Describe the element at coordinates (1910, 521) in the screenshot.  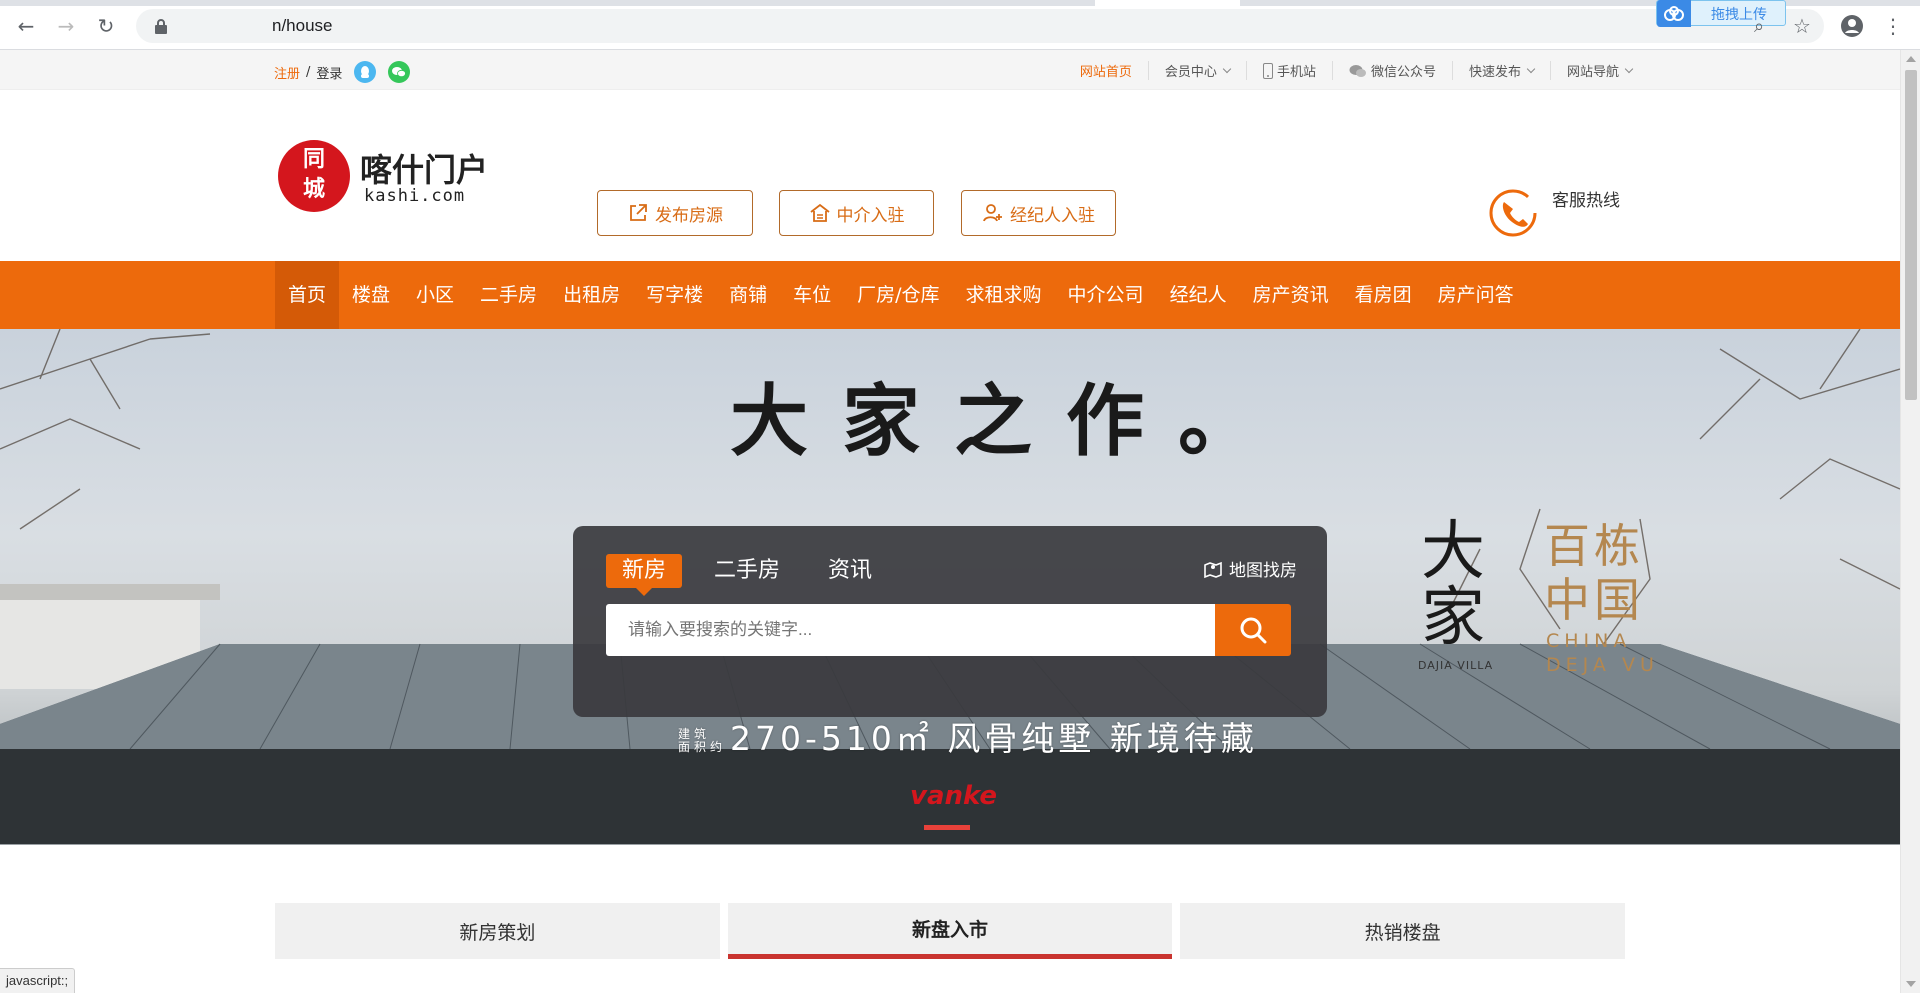
I see `page-scrollbar` at that location.